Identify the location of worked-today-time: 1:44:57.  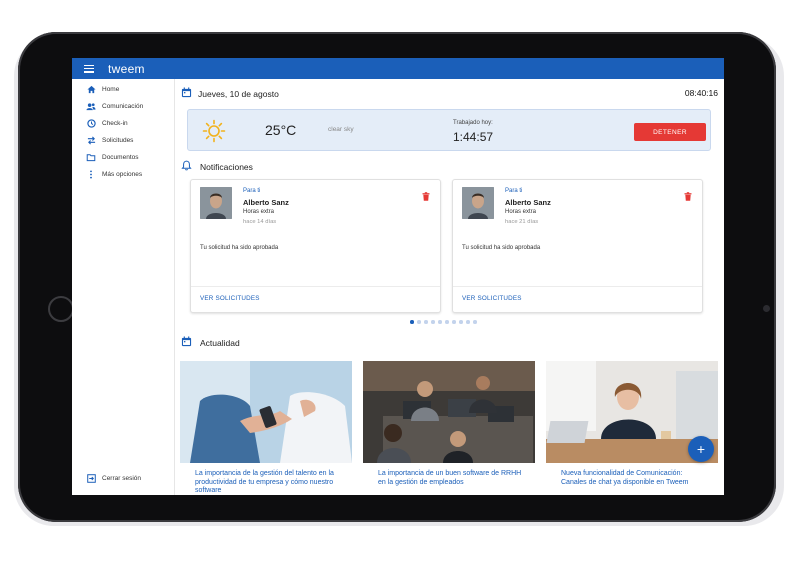
(473, 137).